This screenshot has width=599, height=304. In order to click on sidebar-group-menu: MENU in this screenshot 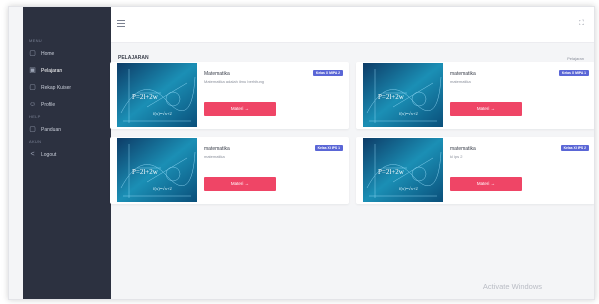, I will do `click(35, 40)`.